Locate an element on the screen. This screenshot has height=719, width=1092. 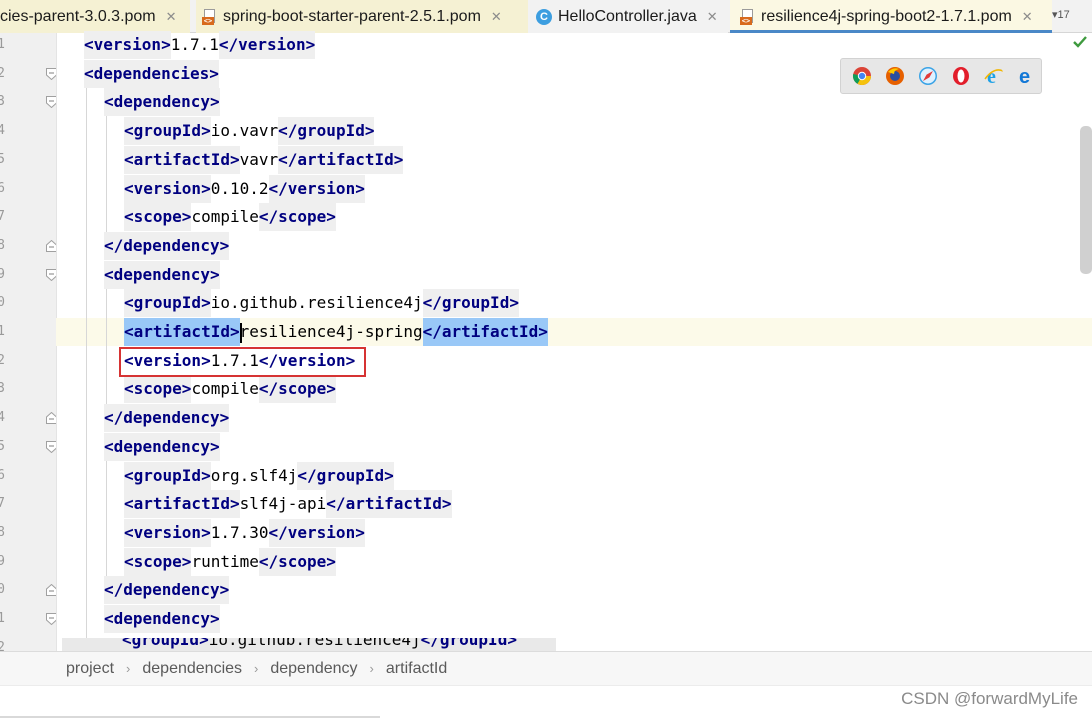
tab-hello-controller: C HelloController.java ✕ is located at coordinates (628, 16).